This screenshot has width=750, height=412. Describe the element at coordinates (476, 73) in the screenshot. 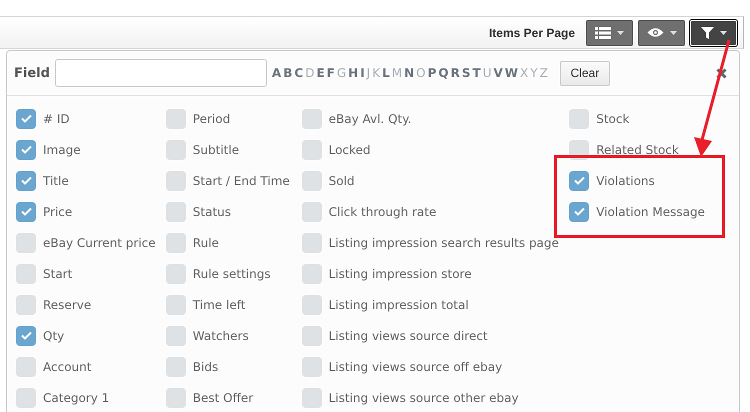

I see `letter-filter-link: T` at that location.